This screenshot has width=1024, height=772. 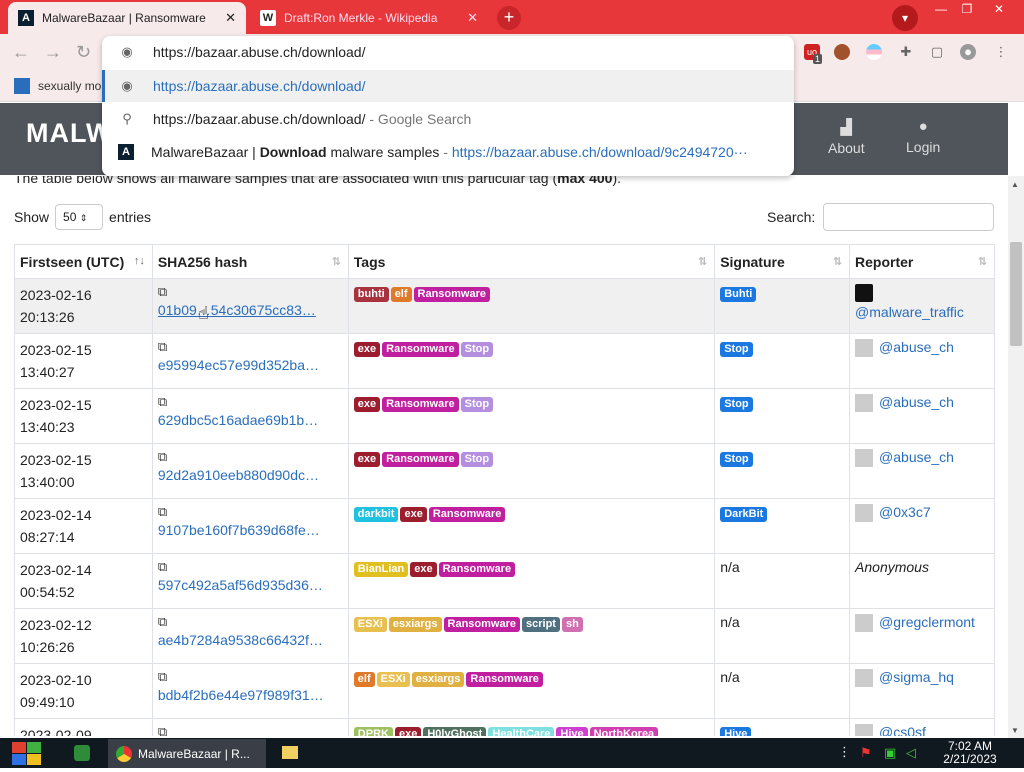 I want to click on reload-icon: ↻, so click(x=83, y=52).